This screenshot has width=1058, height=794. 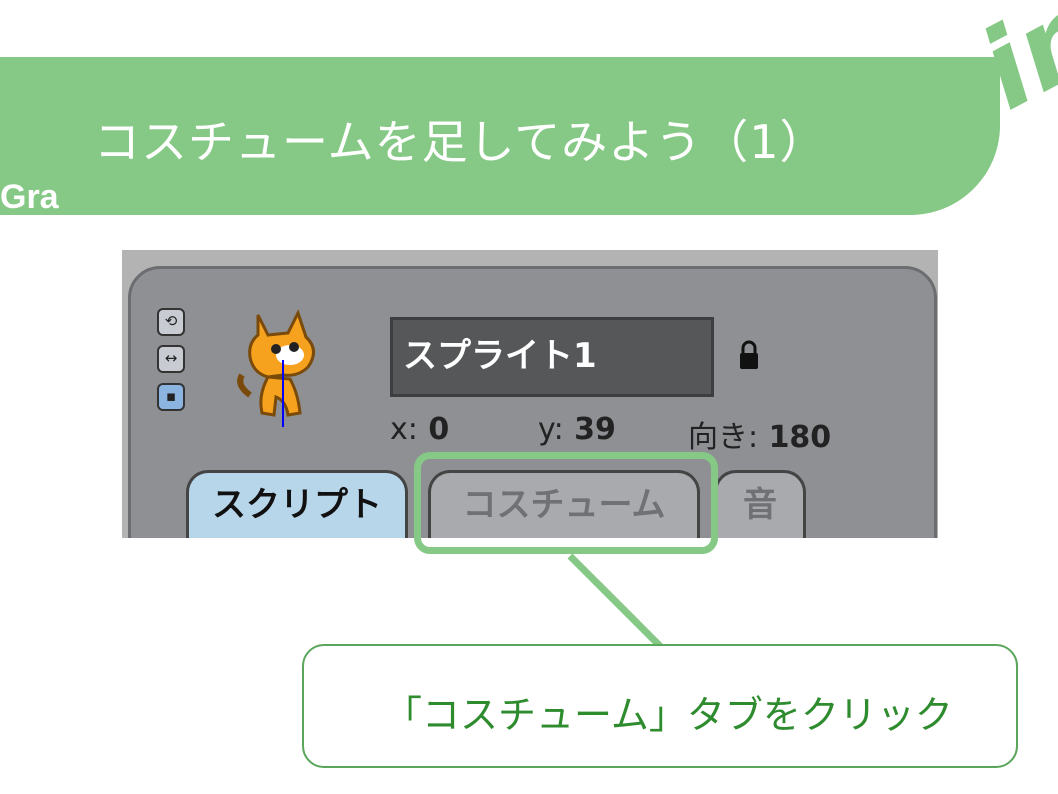 I want to click on svg-text: min, so click(x=964, y=94).